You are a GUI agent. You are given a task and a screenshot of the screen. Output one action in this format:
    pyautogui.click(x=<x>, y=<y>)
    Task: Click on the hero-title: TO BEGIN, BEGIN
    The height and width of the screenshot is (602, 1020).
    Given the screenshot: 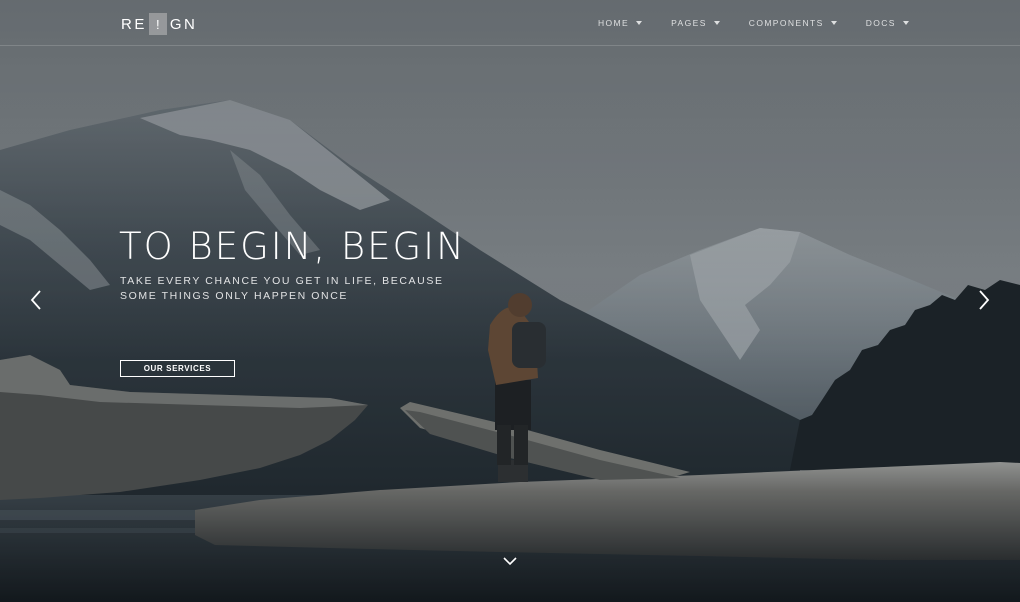 What is the action you would take?
    pyautogui.click(x=292, y=246)
    